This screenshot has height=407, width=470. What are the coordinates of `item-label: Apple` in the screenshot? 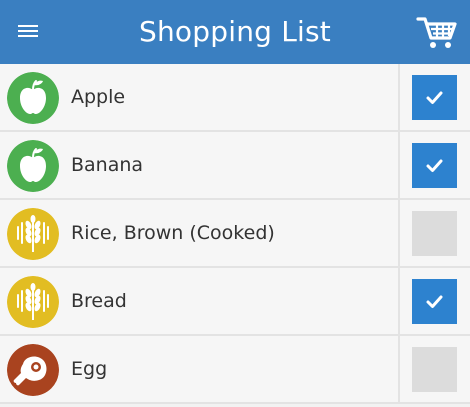 It's located at (98, 97).